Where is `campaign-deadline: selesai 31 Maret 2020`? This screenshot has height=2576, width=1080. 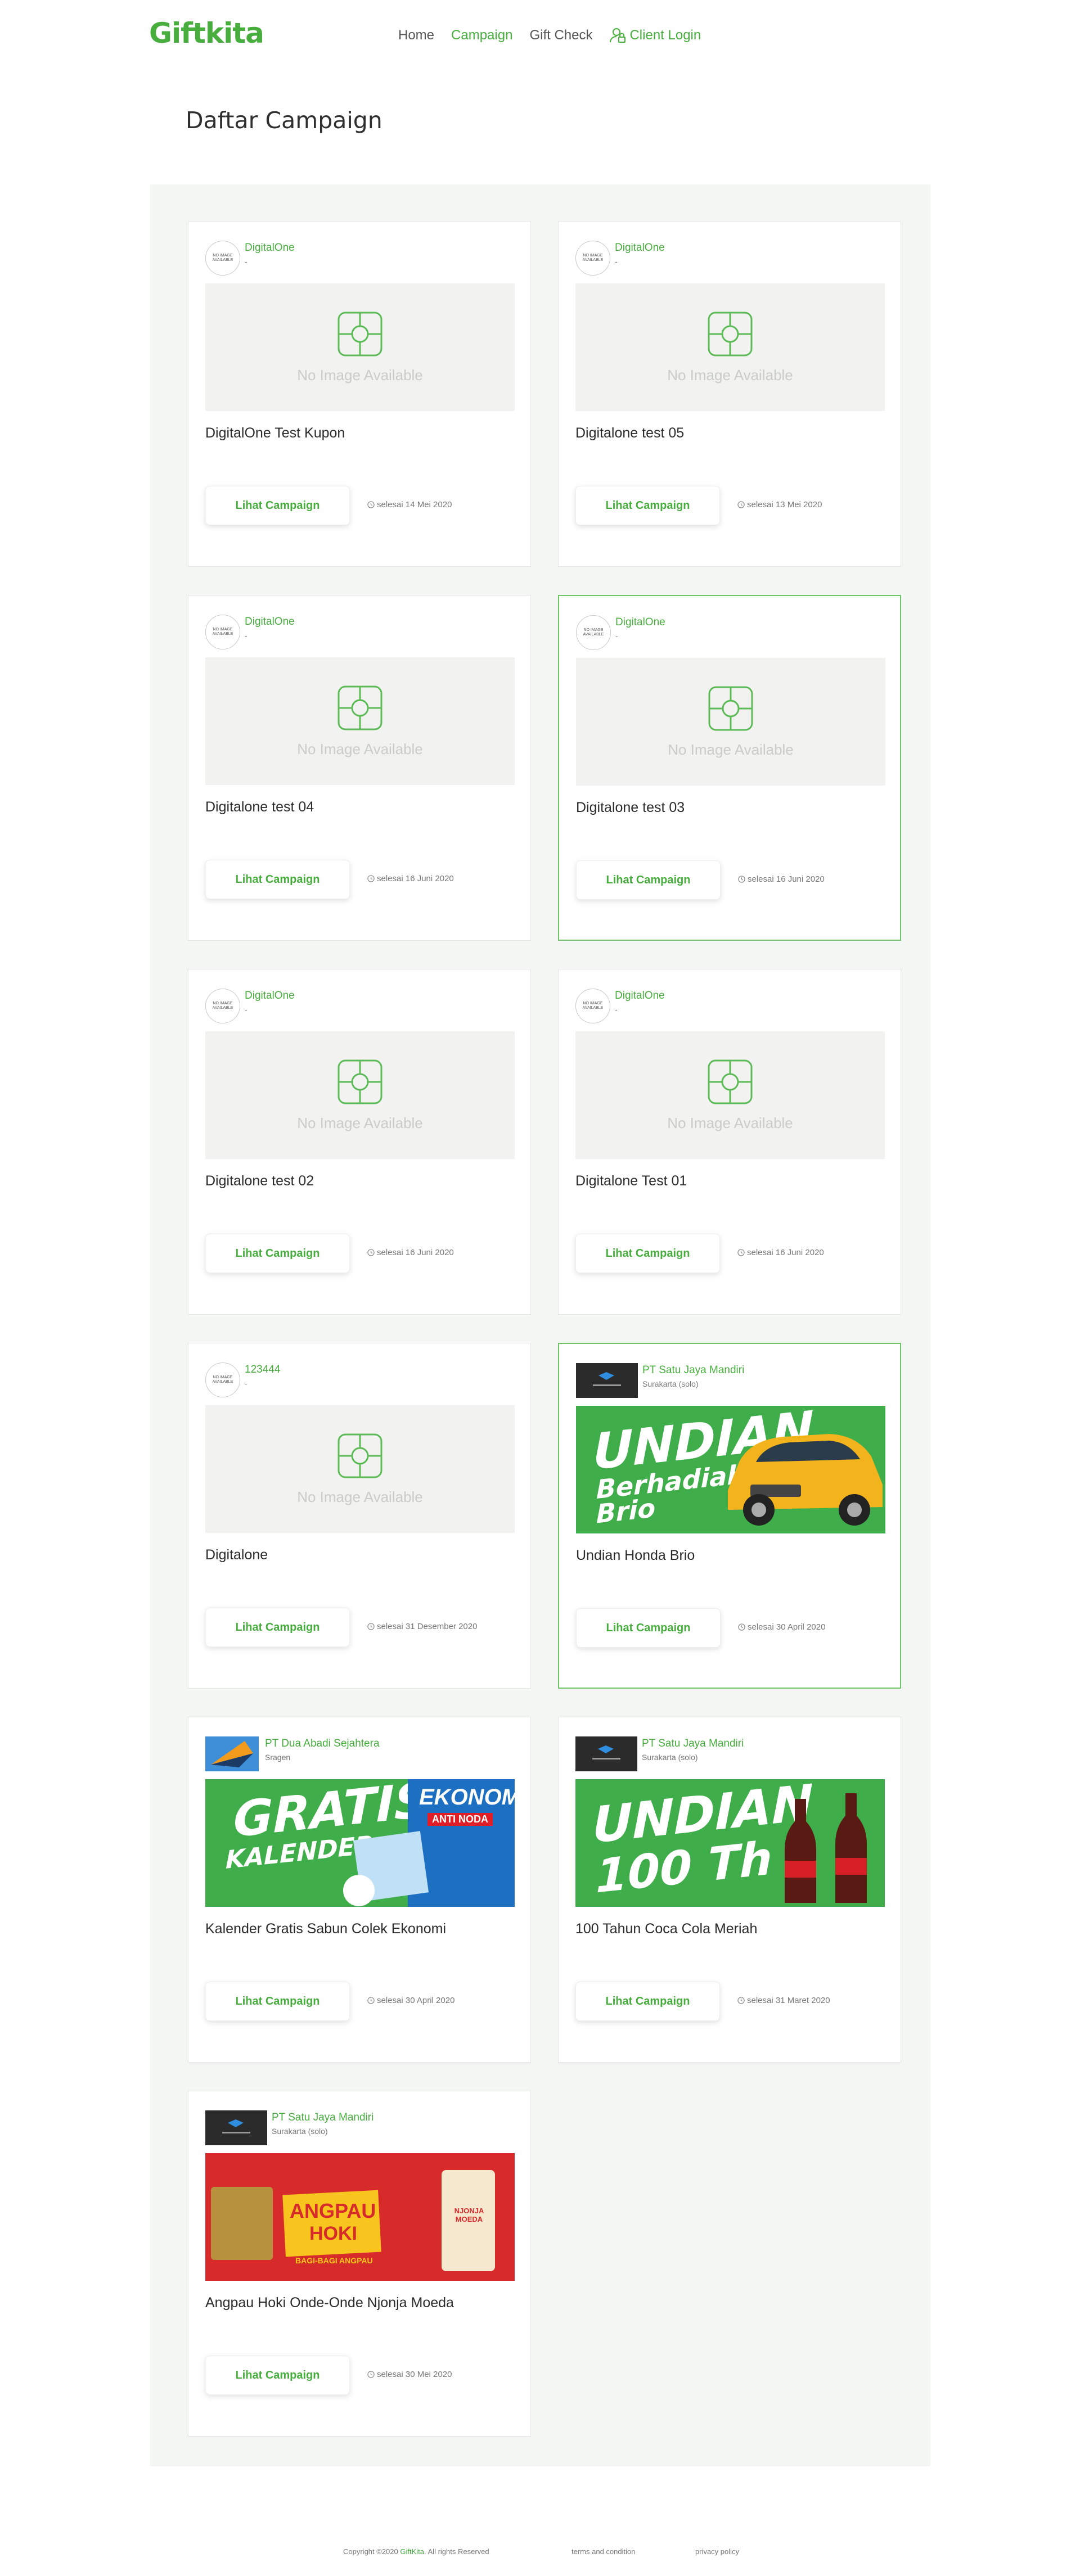
campaign-deadline: selesai 31 Maret 2020 is located at coordinates (783, 2000).